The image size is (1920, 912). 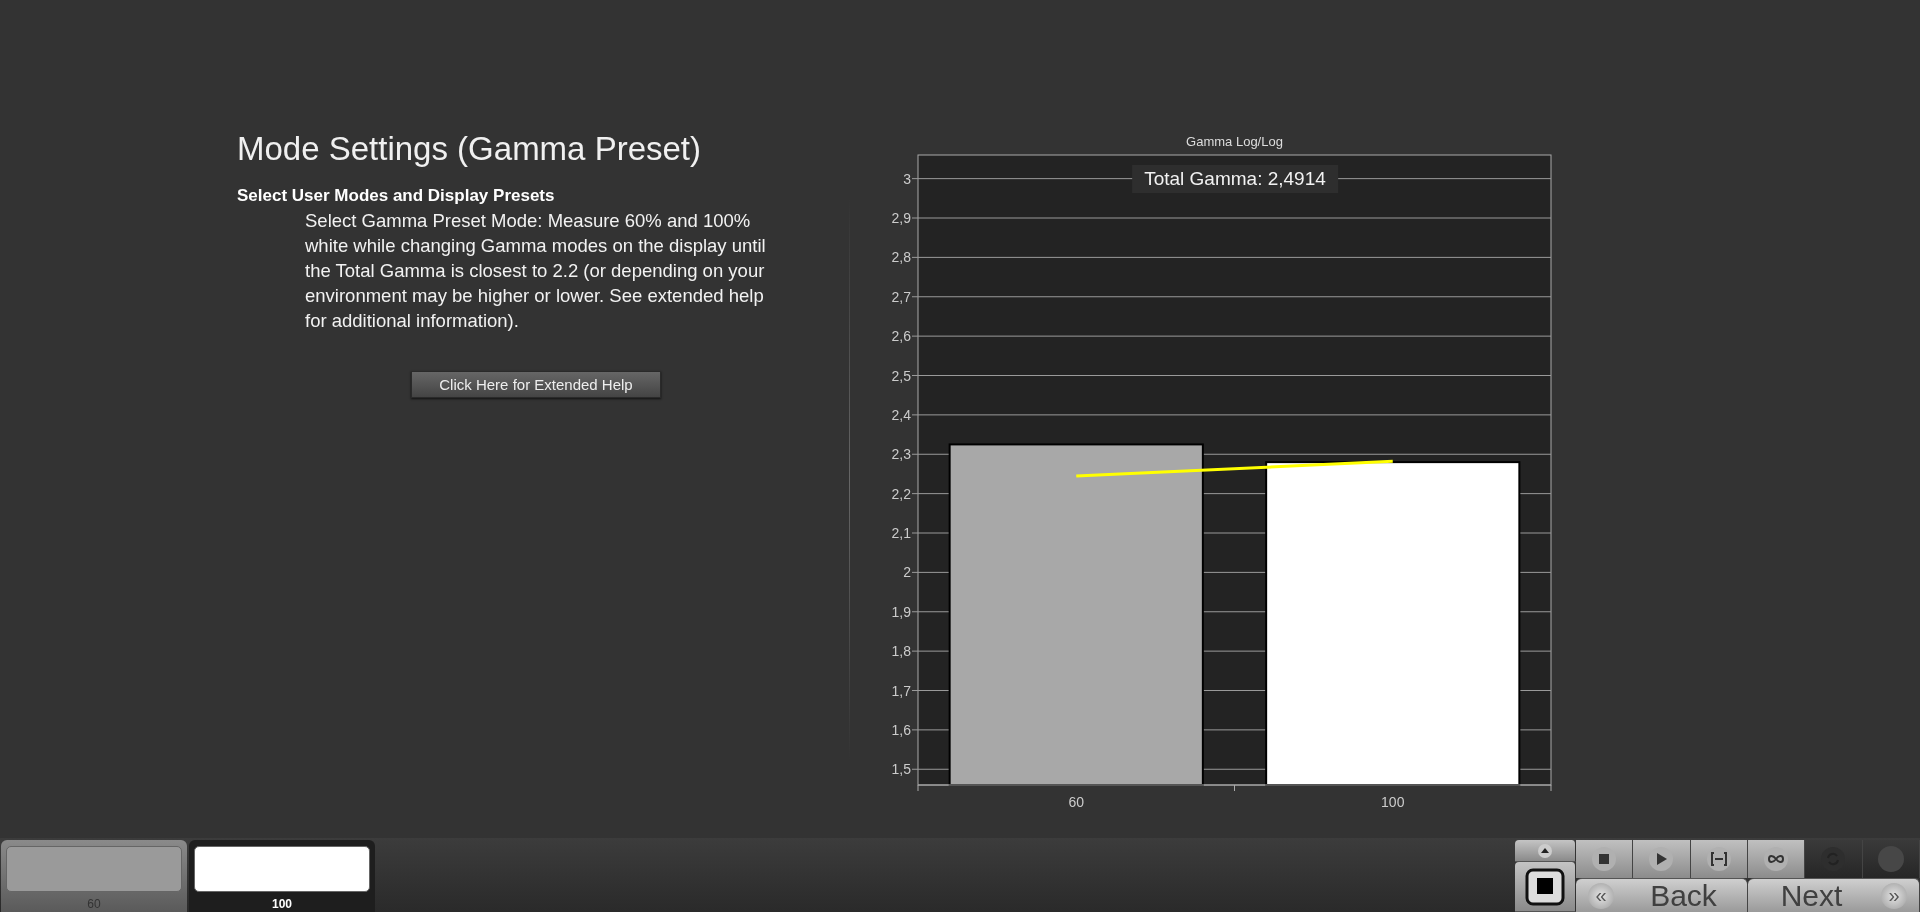 What do you see at coordinates (901, 533) in the screenshot?
I see `y-tick-label: 2,1` at bounding box center [901, 533].